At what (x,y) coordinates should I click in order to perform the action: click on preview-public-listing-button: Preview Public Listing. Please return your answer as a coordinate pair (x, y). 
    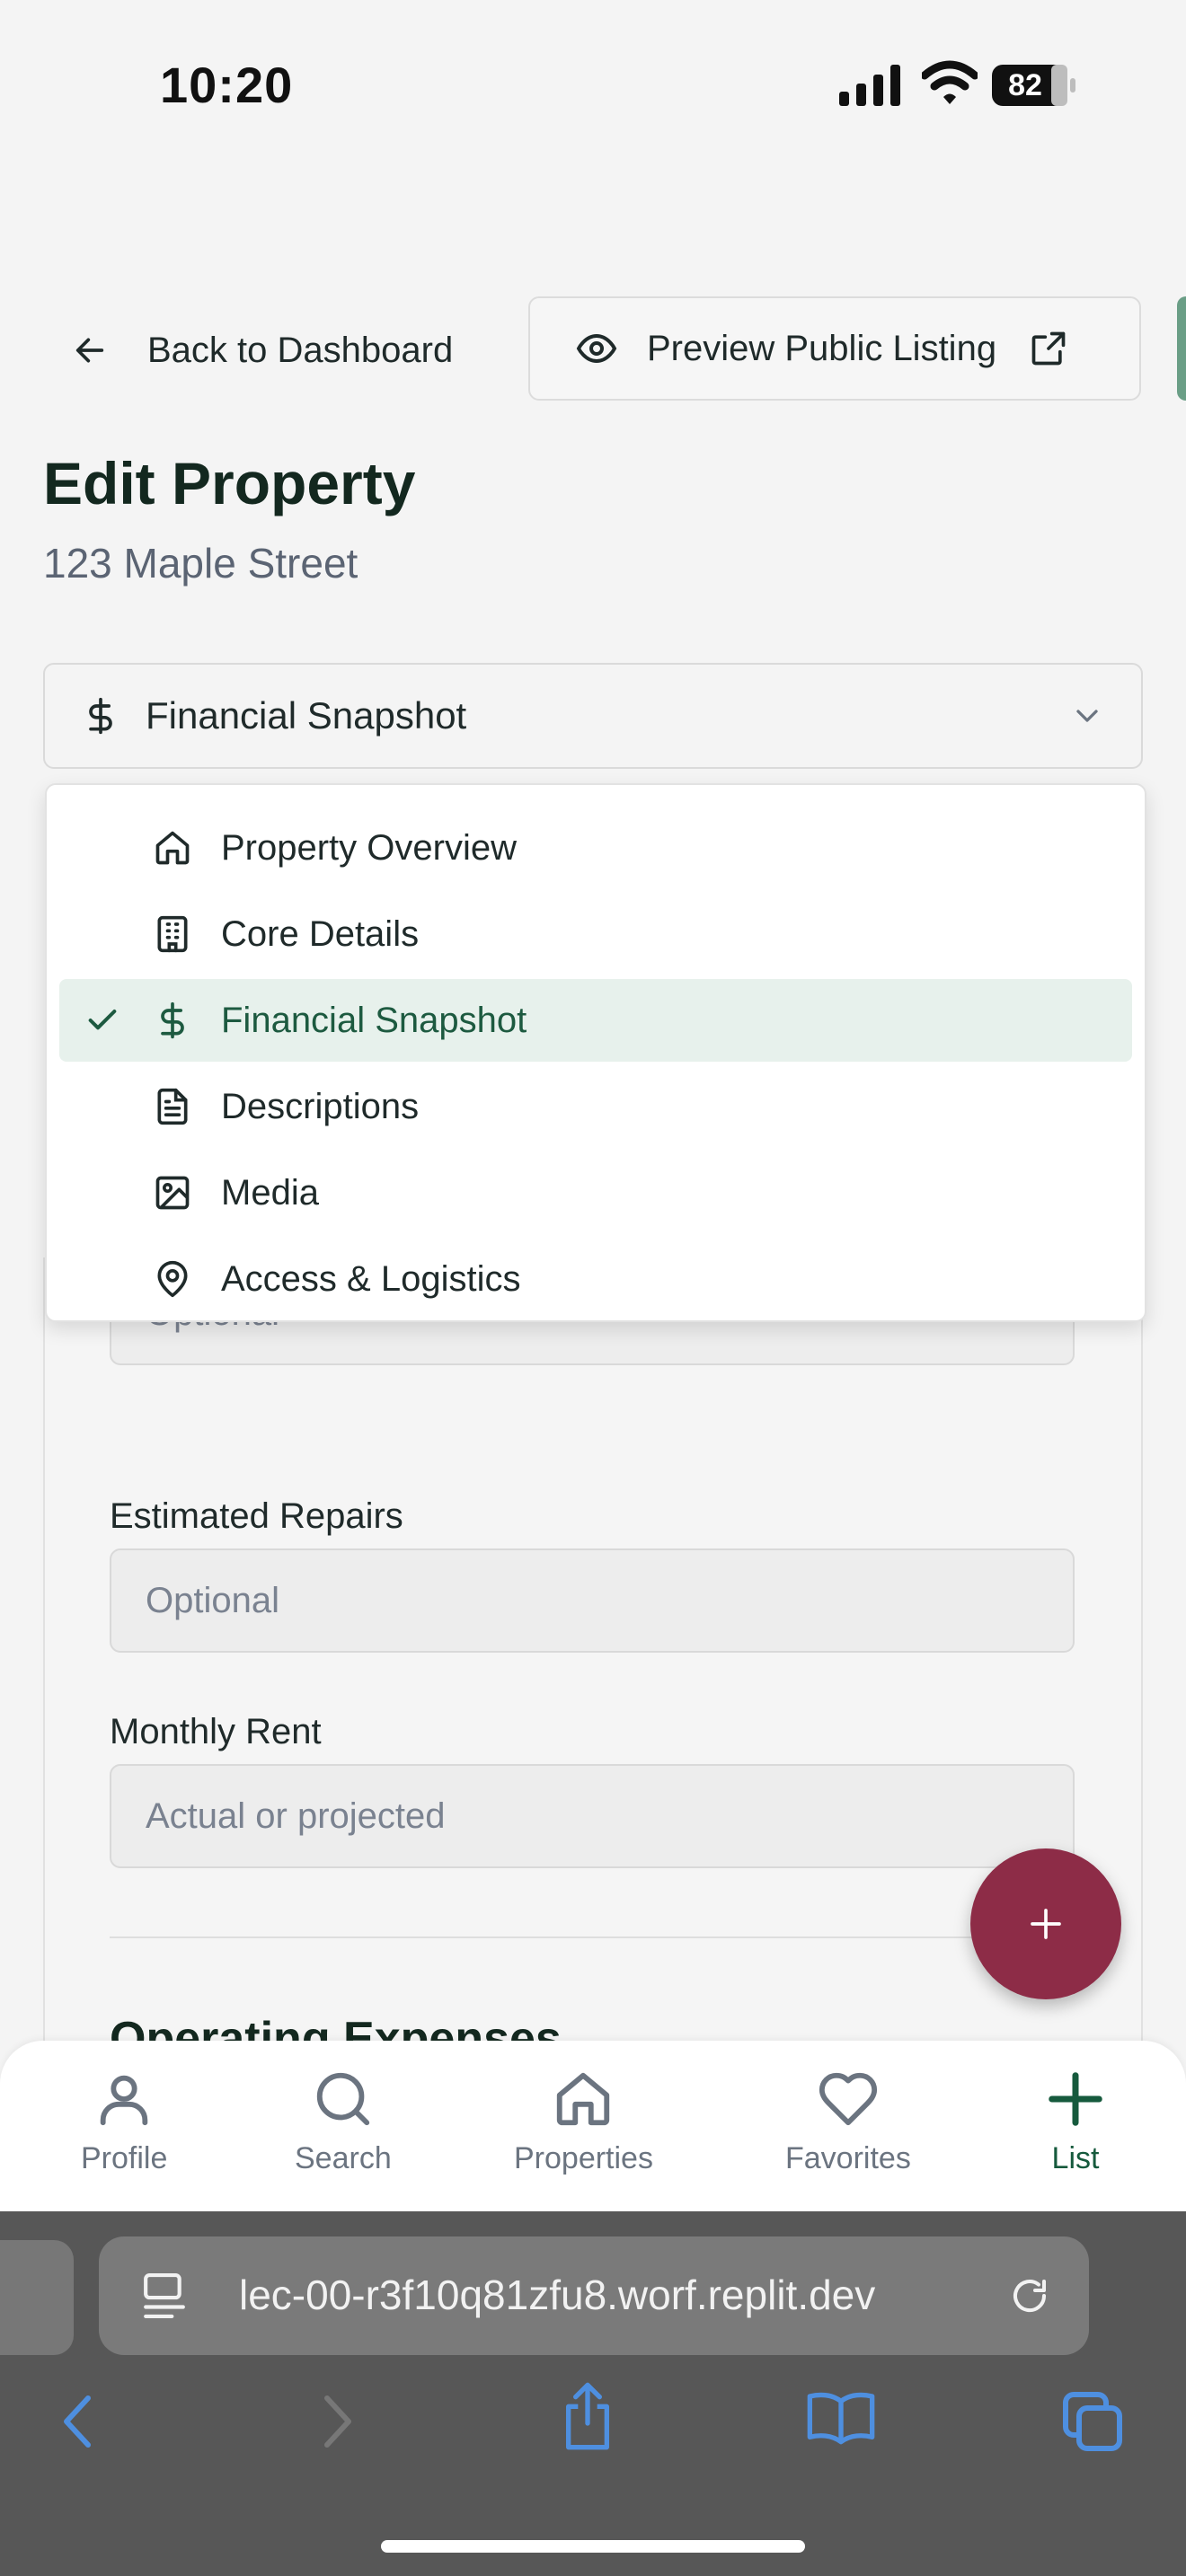
    Looking at the image, I should click on (834, 348).